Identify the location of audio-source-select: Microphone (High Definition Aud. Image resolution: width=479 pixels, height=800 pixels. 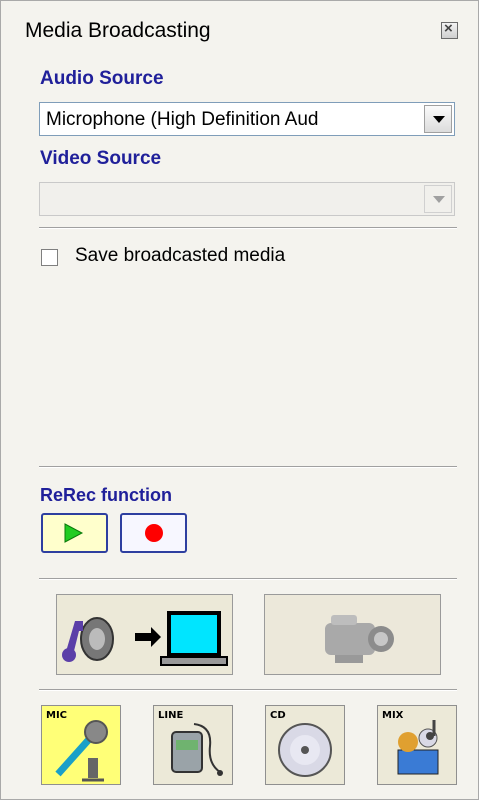
(247, 119).